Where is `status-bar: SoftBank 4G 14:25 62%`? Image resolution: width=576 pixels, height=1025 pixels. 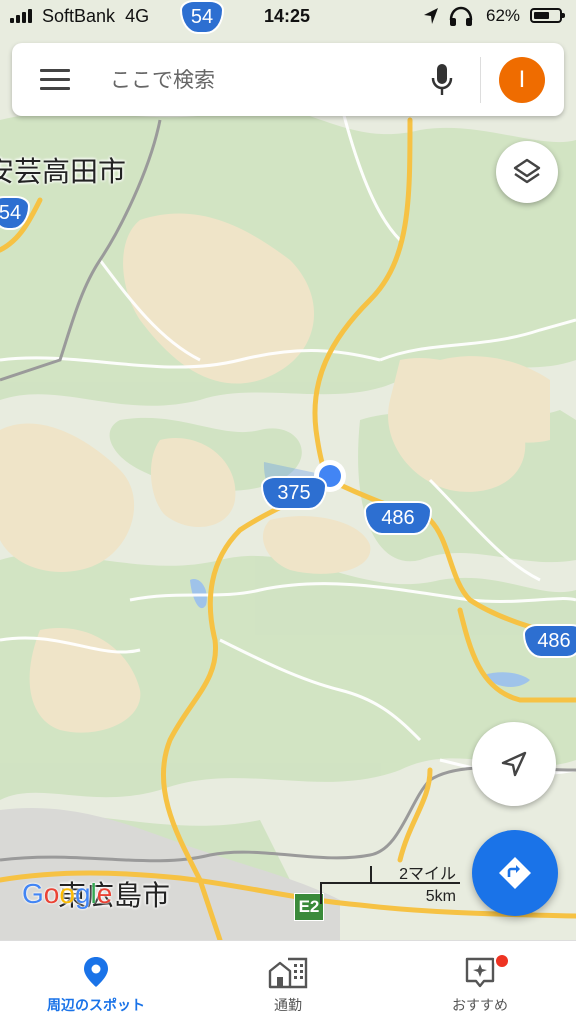 status-bar: SoftBank 4G 14:25 62% is located at coordinates (288, 16).